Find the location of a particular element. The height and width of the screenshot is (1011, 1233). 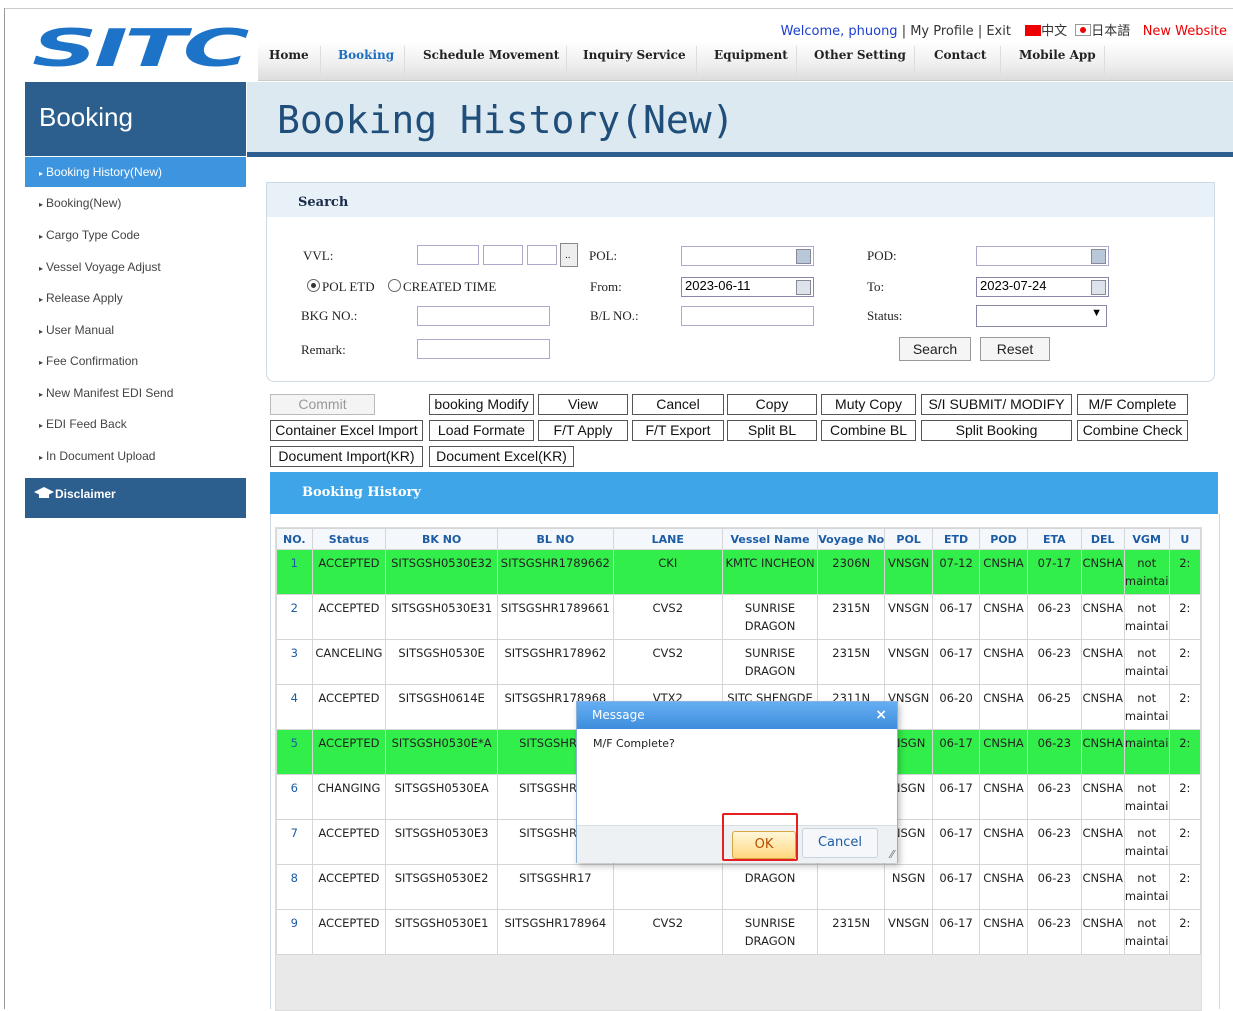

cell-vessel: SUNRISE DRAGON is located at coordinates (770, 662).